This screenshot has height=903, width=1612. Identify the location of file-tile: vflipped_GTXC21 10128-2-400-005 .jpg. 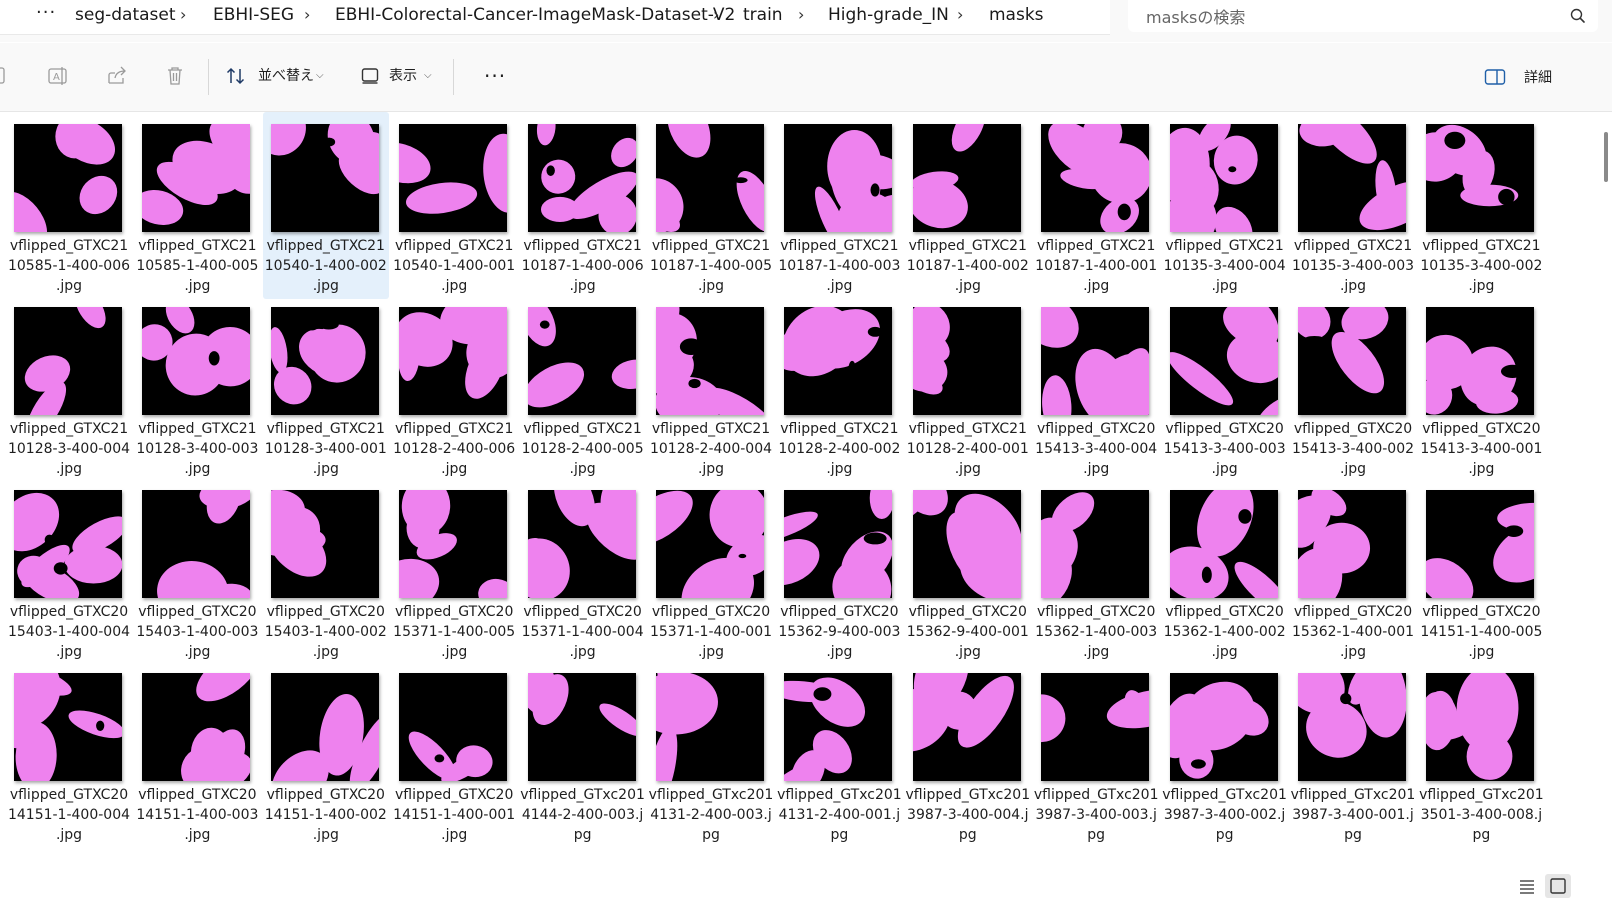
(583, 388).